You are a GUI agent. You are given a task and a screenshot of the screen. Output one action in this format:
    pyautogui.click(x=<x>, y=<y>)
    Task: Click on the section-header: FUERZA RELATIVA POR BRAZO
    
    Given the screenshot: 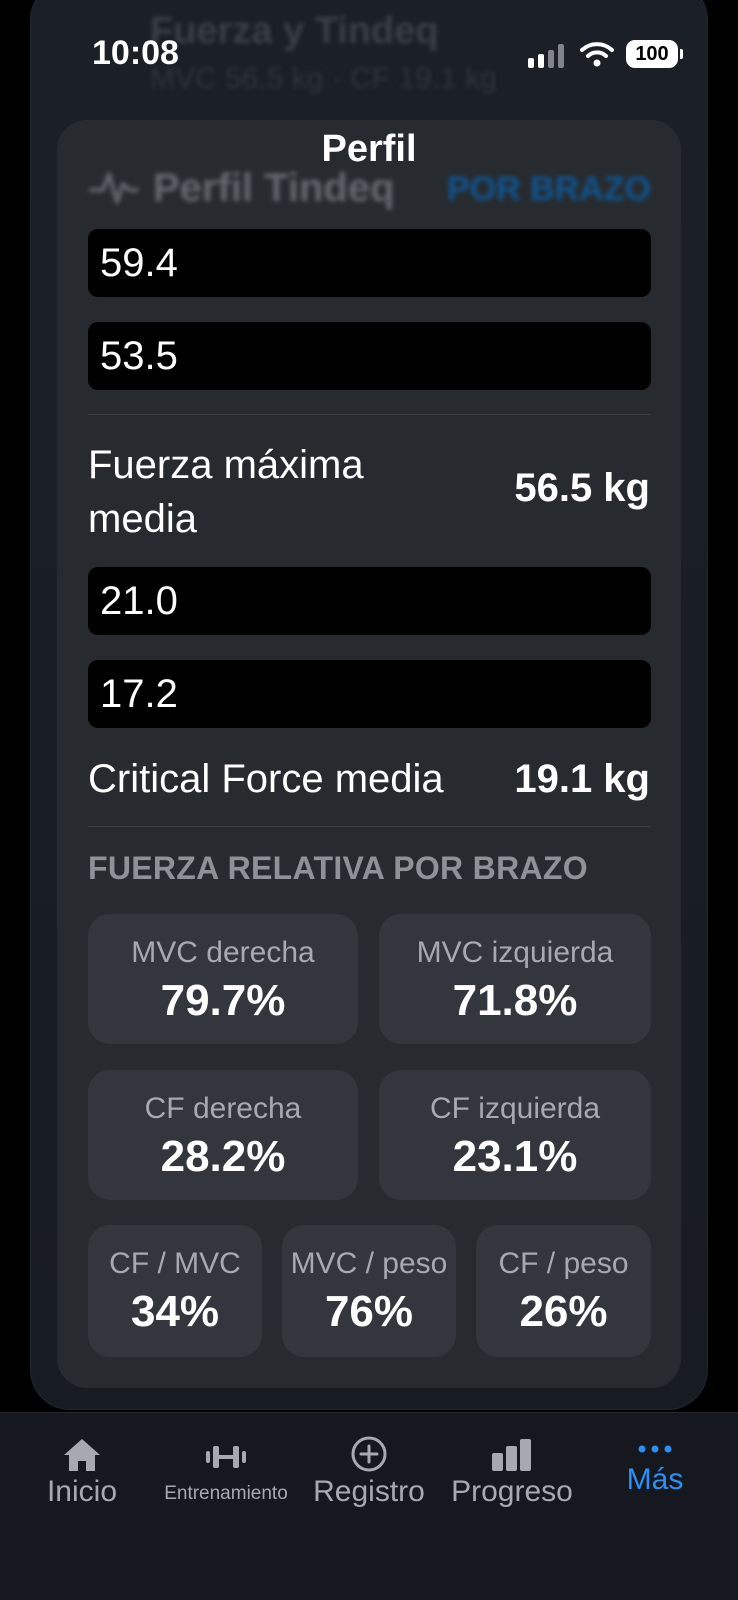 What is the action you would take?
    pyautogui.click(x=338, y=868)
    